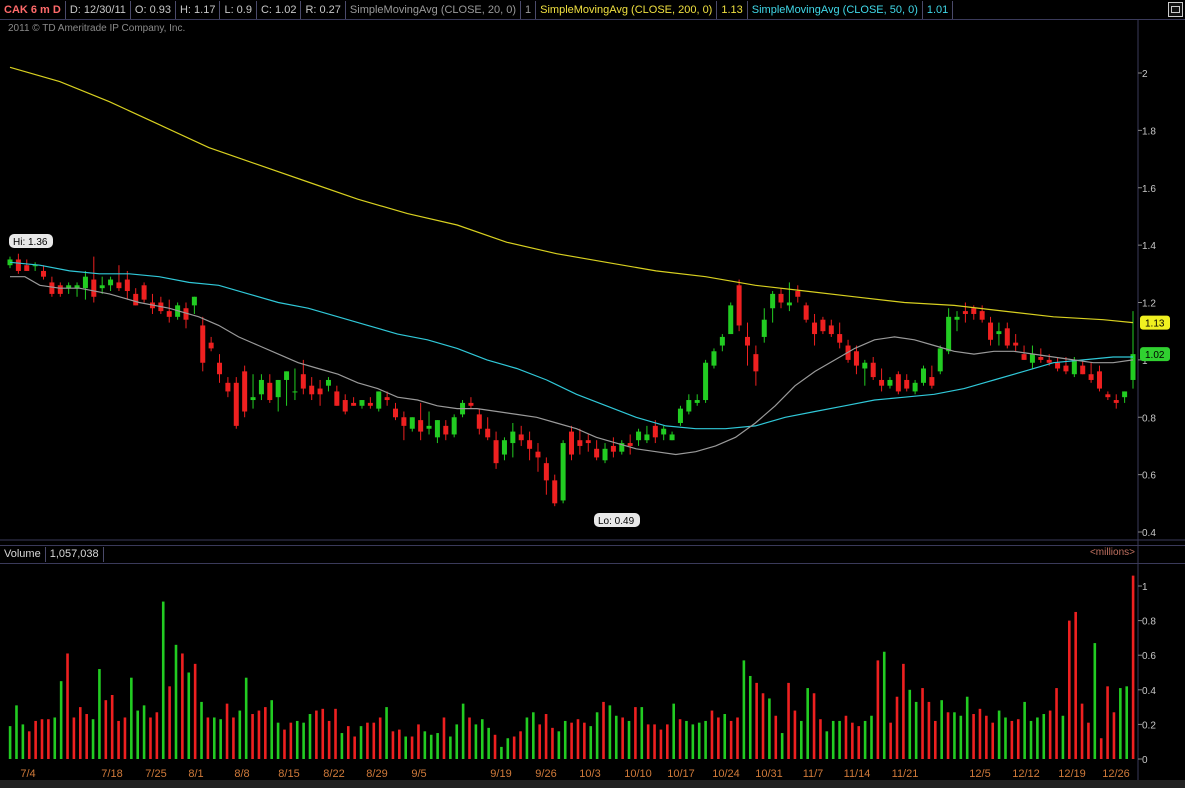 The image size is (1185, 788). Describe the element at coordinates (418, 774) in the screenshot. I see `date-tick-label: 9/5` at that location.